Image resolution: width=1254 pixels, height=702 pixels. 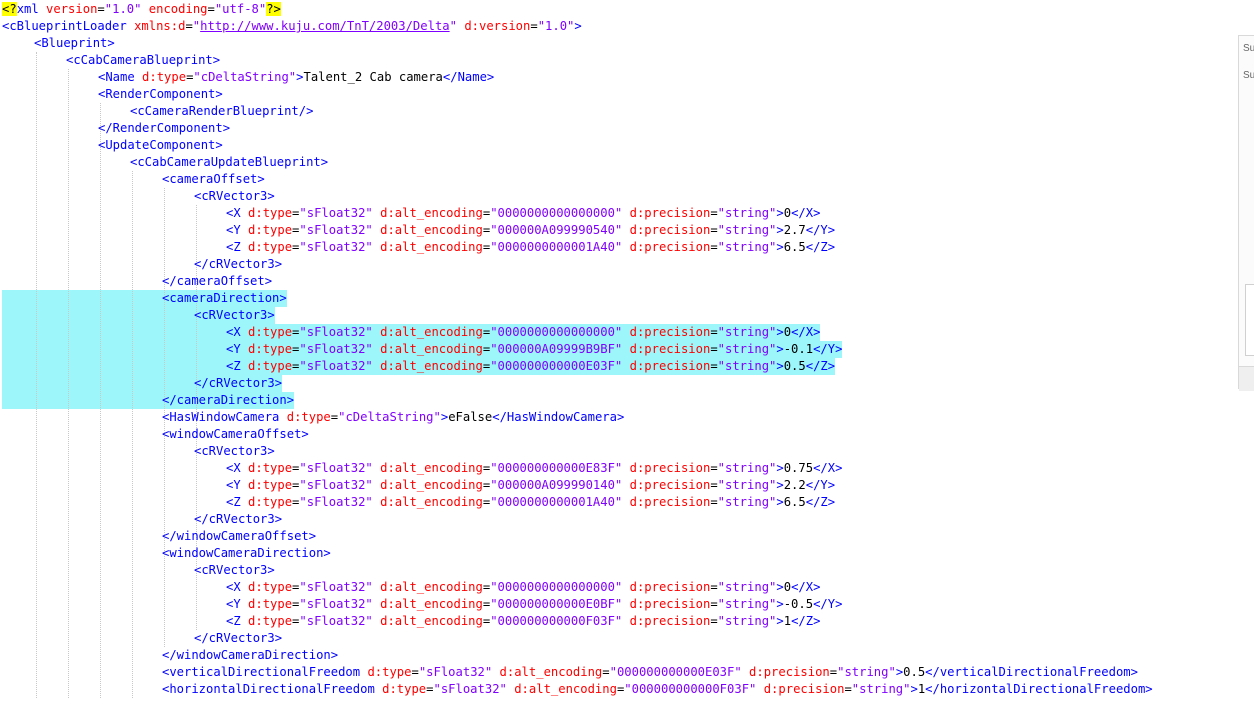 I want to click on code-token-tag: </windowCameraDirection>, so click(x=250, y=655).